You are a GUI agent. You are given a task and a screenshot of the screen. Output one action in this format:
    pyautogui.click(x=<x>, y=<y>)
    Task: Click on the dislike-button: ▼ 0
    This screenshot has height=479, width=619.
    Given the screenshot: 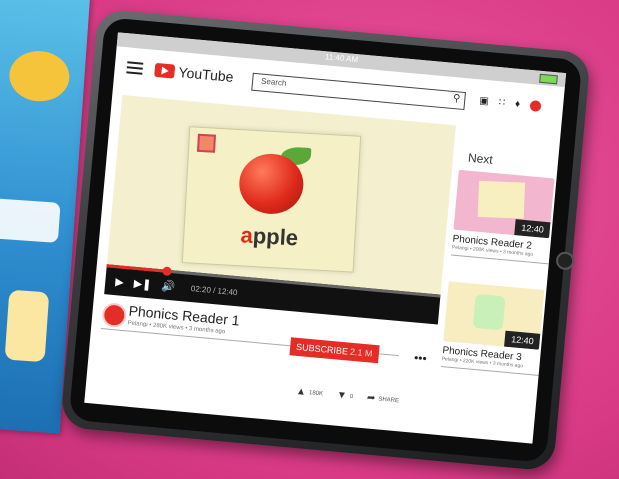 What is the action you would take?
    pyautogui.click(x=344, y=396)
    